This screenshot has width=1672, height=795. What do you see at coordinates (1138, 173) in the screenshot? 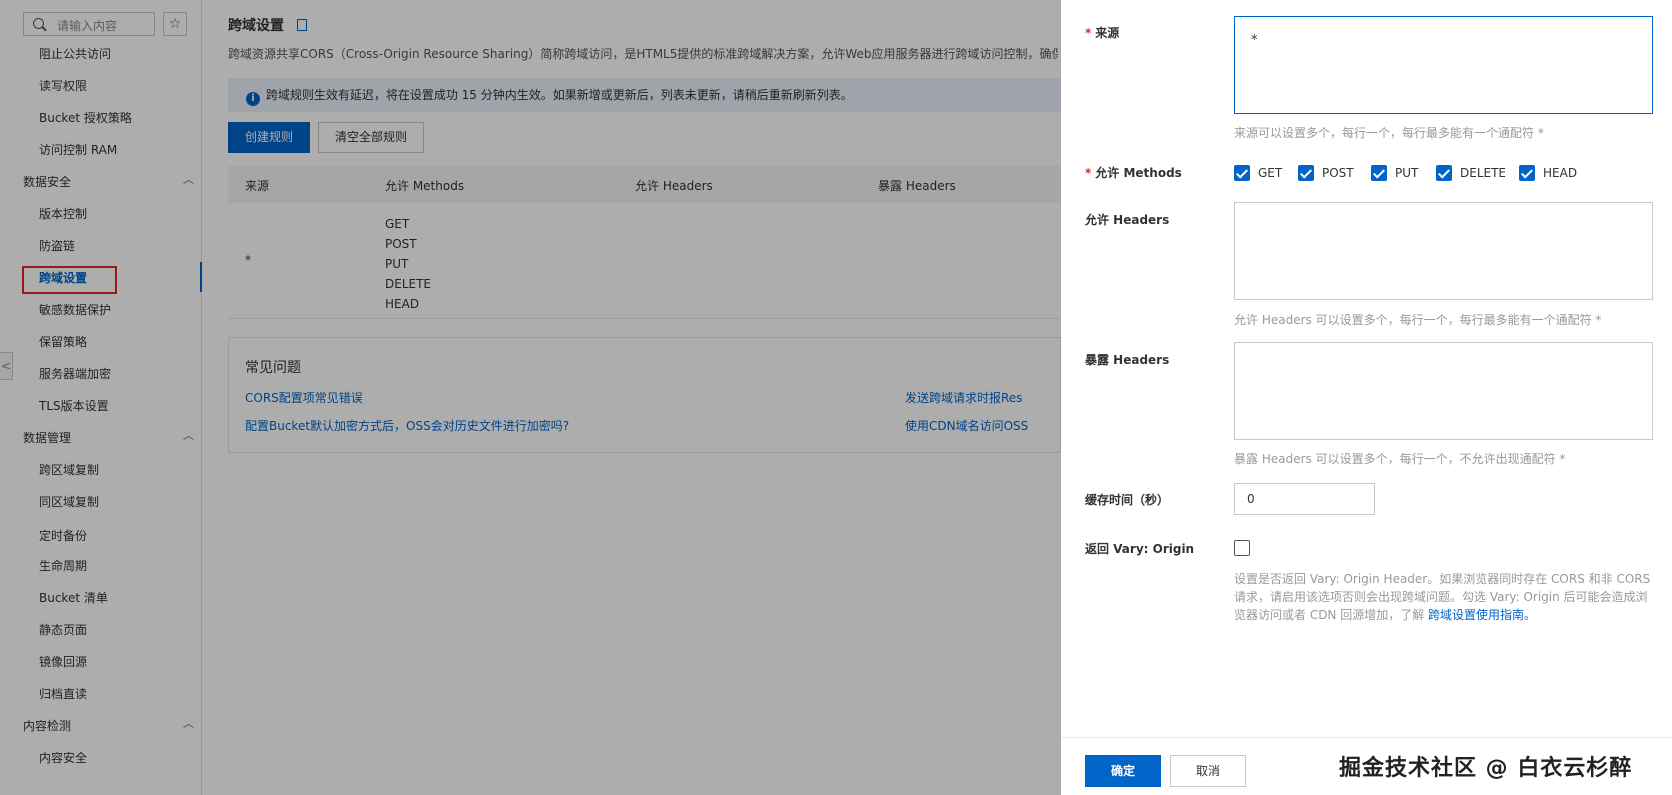
I see `methods-label-text: 允许 Methods` at bounding box center [1138, 173].